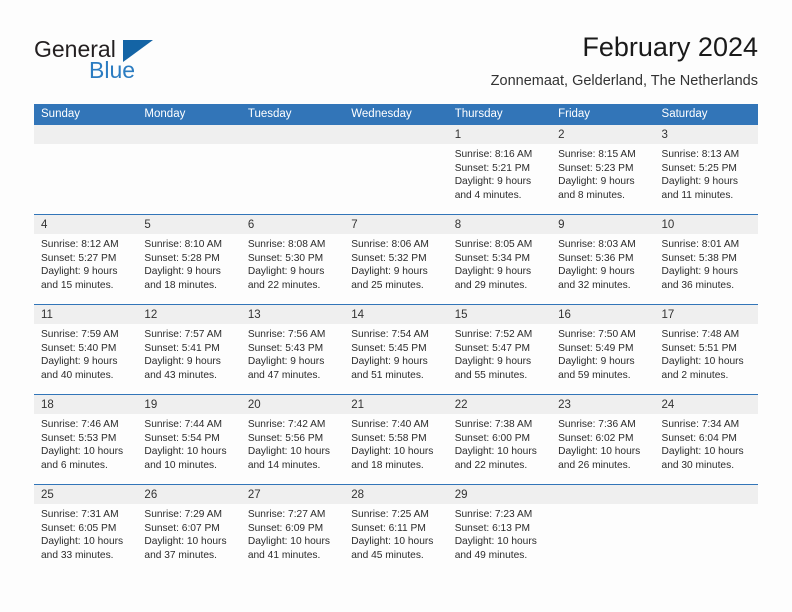 The width and height of the screenshot is (792, 612). Describe the element at coordinates (603, 134) in the screenshot. I see `day-number-band: 2` at that location.